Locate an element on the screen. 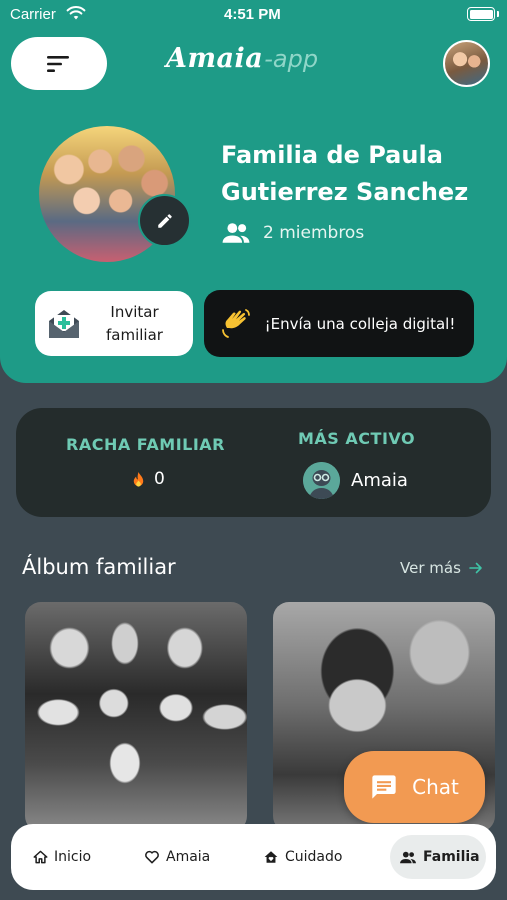 The height and width of the screenshot is (900, 507). see-more-label: Ver más is located at coordinates (430, 568).